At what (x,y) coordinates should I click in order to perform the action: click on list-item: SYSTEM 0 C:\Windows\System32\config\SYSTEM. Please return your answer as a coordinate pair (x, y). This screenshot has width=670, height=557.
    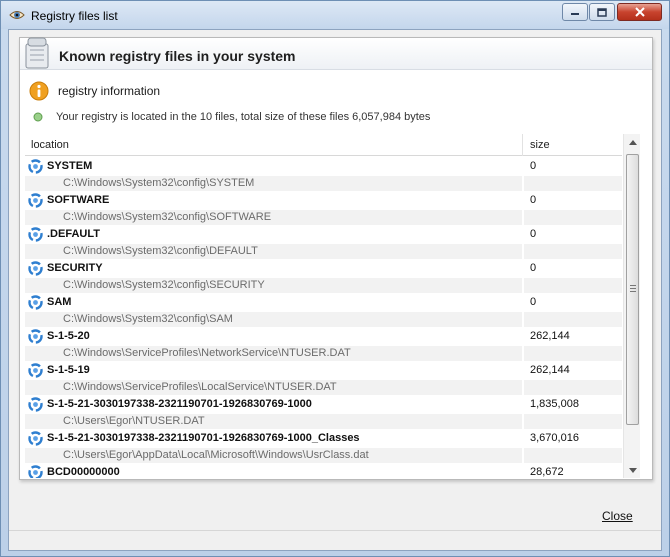
    Looking at the image, I should click on (323, 174).